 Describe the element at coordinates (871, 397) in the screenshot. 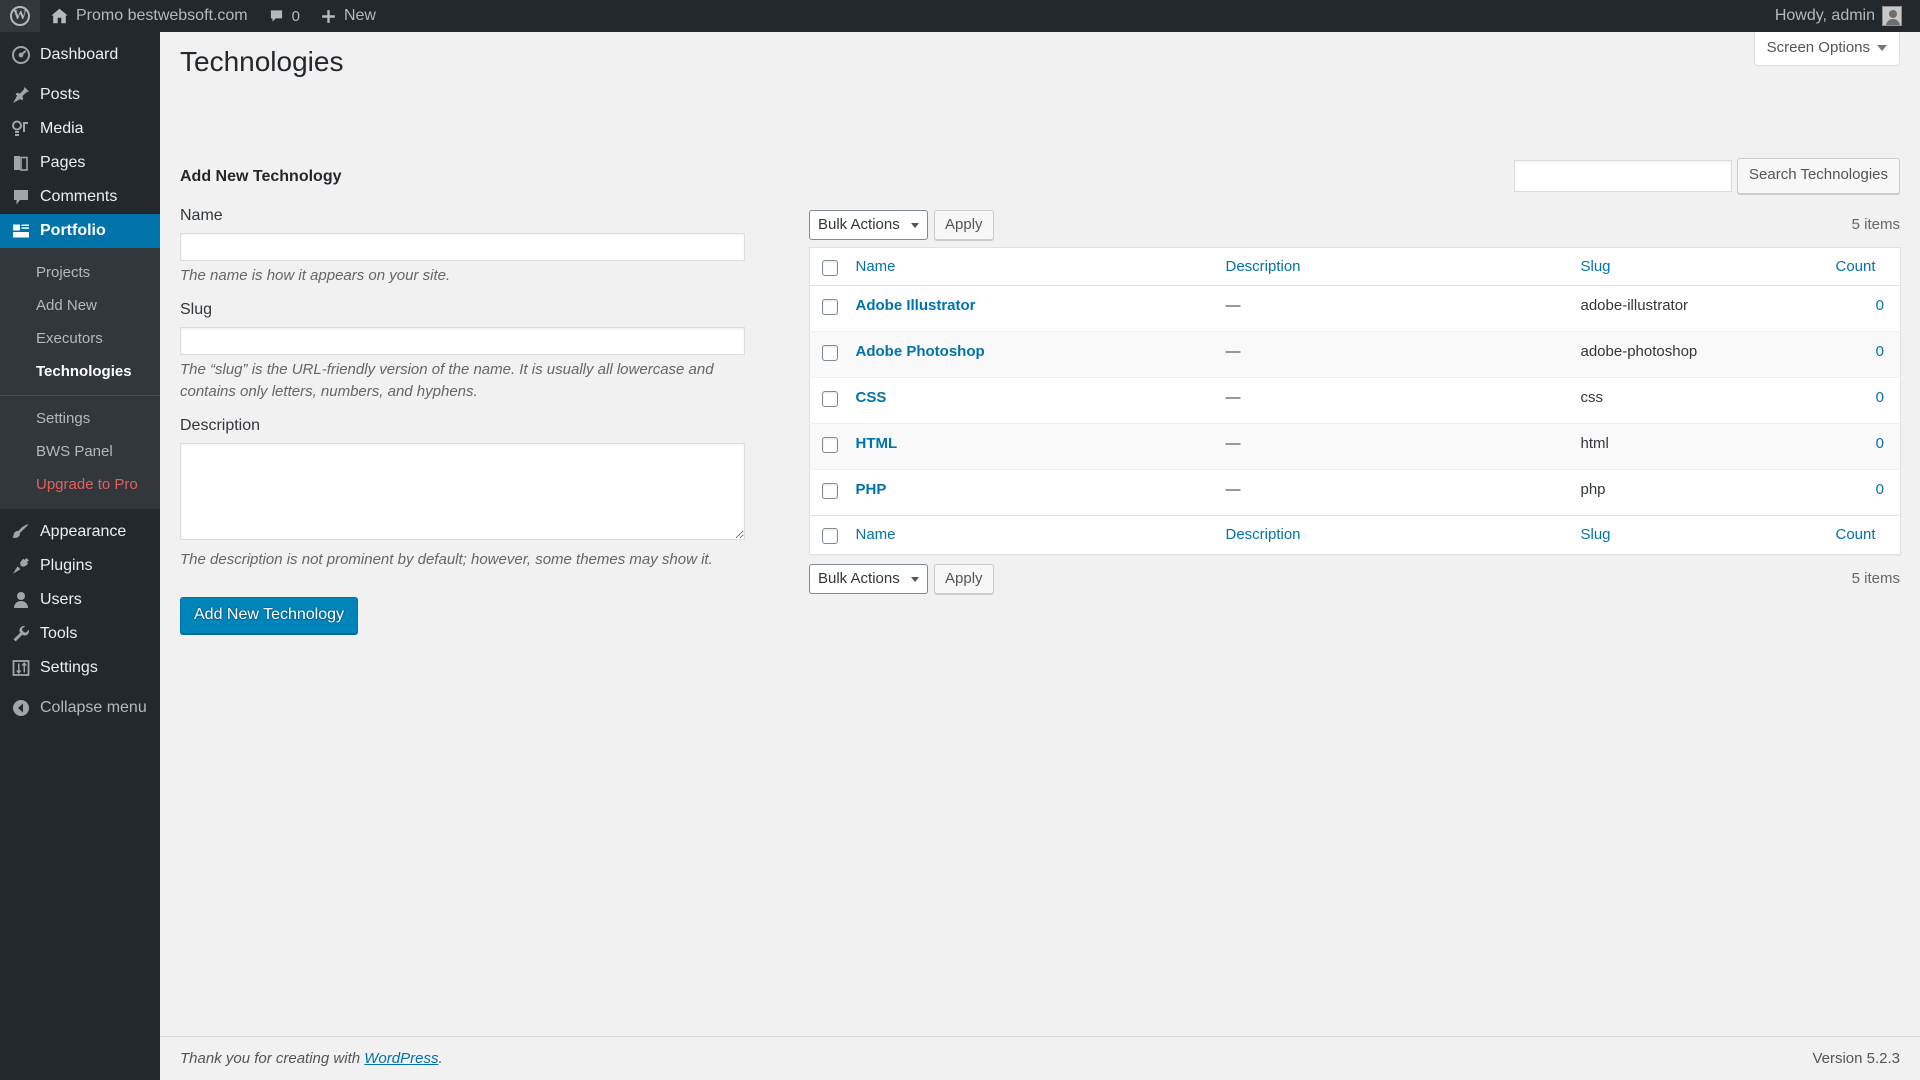

I see `row-title-link: CSS` at that location.